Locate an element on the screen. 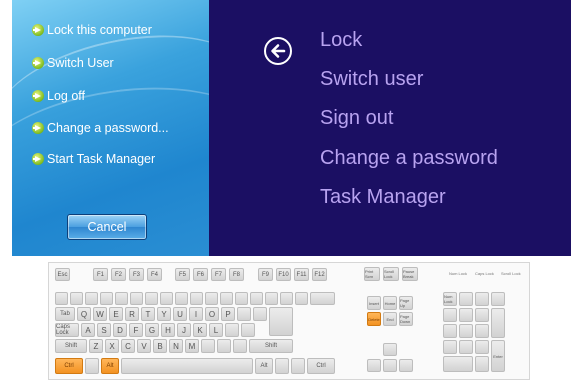 Image resolution: width=571 pixels, height=382 pixels. key-d: D is located at coordinates (120, 330).